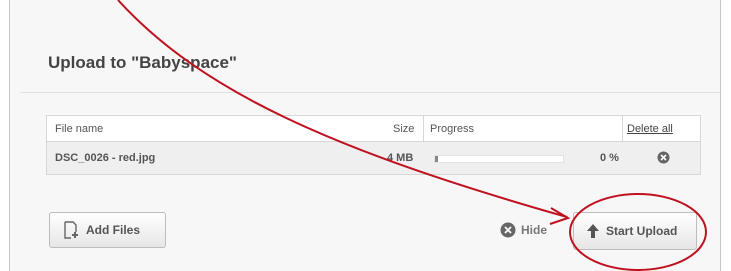 The height and width of the screenshot is (271, 731). I want to click on start-upload-label: Start Upload, so click(642, 231).